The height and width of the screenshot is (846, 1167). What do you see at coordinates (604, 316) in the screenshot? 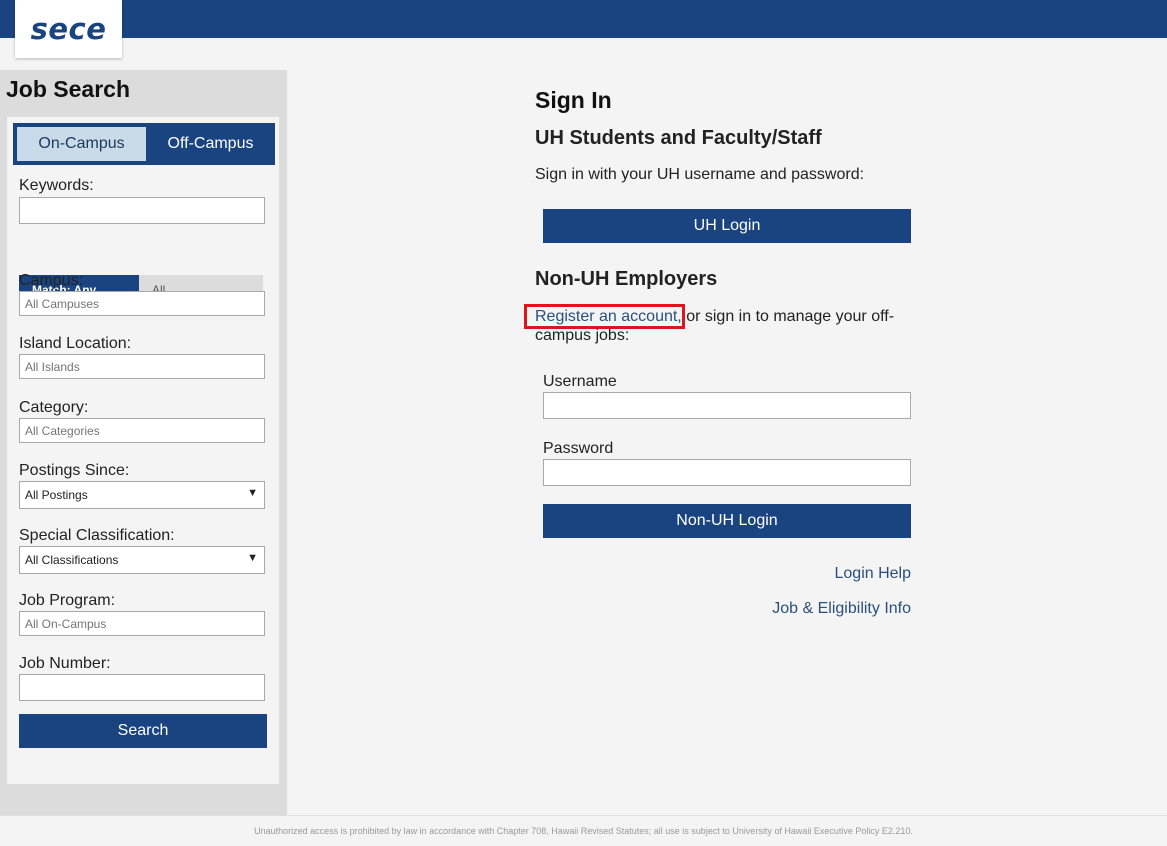
I see `highlight-box` at bounding box center [604, 316].